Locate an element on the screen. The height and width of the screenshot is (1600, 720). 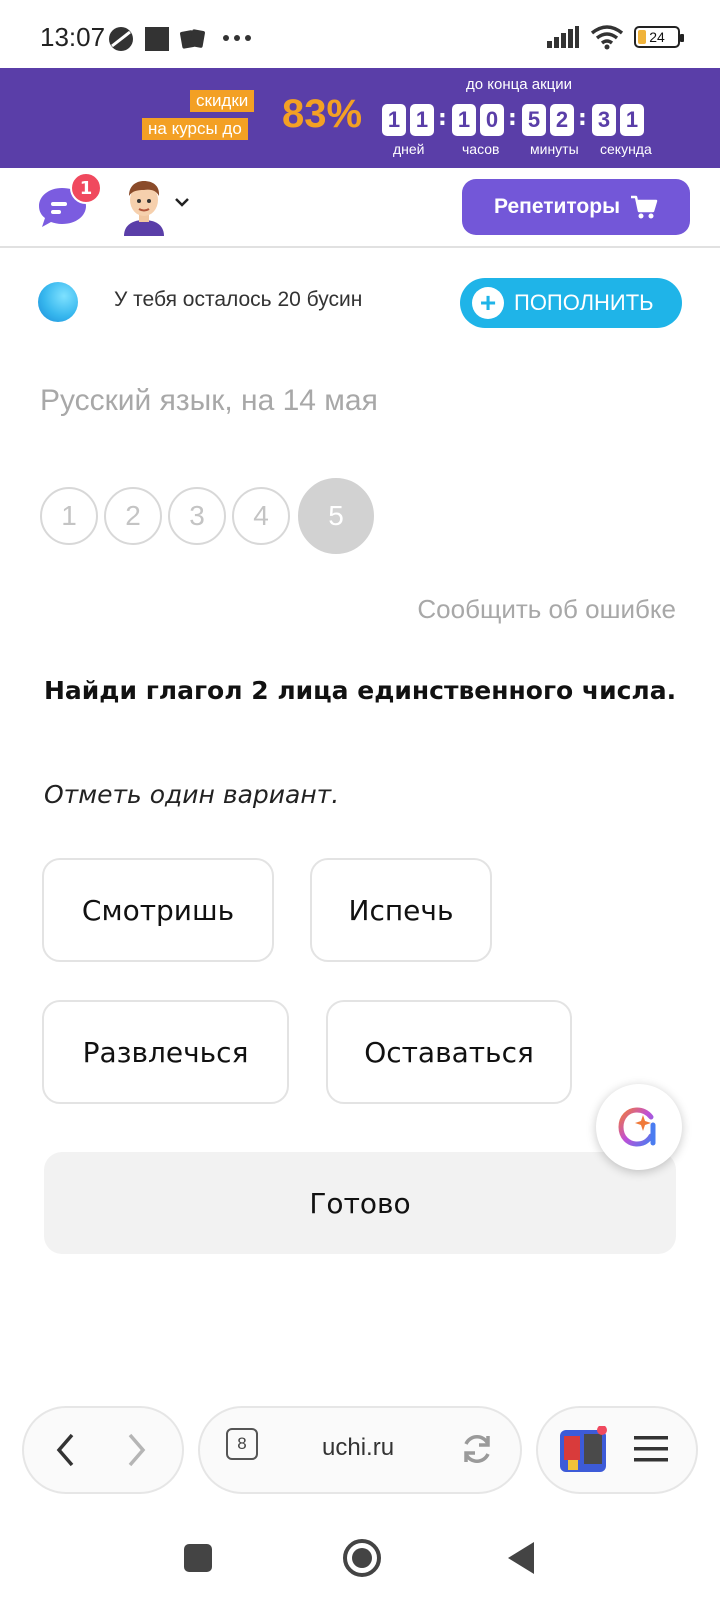
app-header: 1 Репетиторы is located at coordinates (360, 208).